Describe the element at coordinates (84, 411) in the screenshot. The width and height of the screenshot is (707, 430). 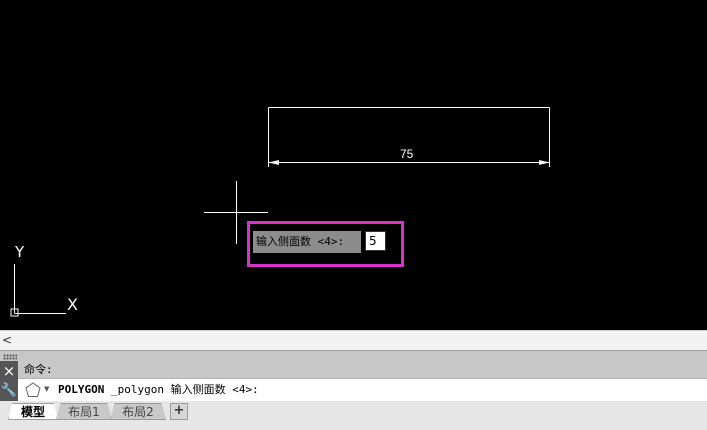
I see `tab-layout1: 布局1` at that location.